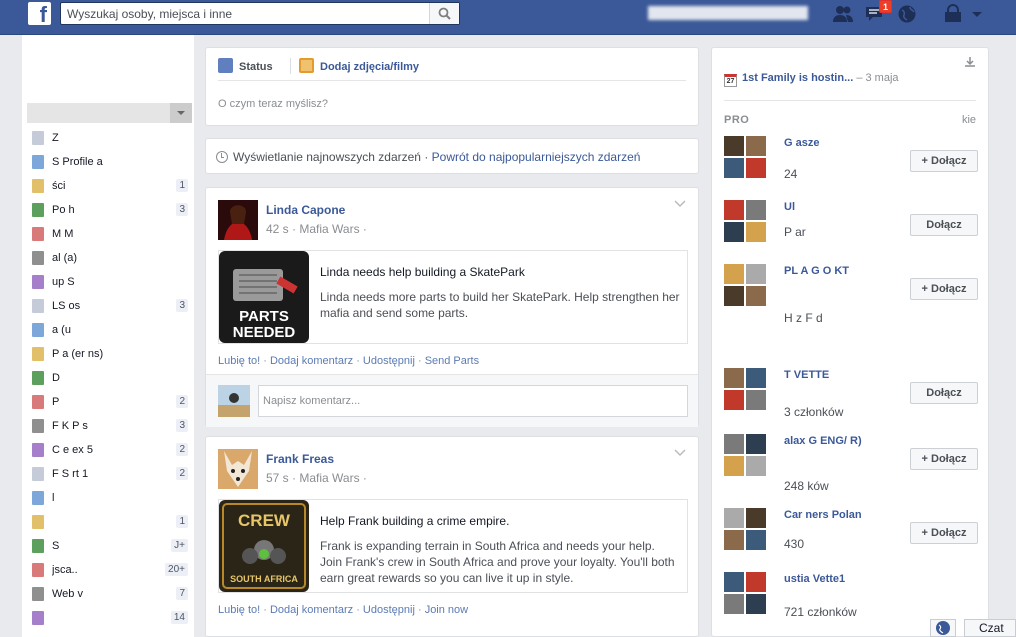 This screenshot has width=1016, height=637. I want to click on sidebar-item: C e ex 5 2, so click(108, 451).